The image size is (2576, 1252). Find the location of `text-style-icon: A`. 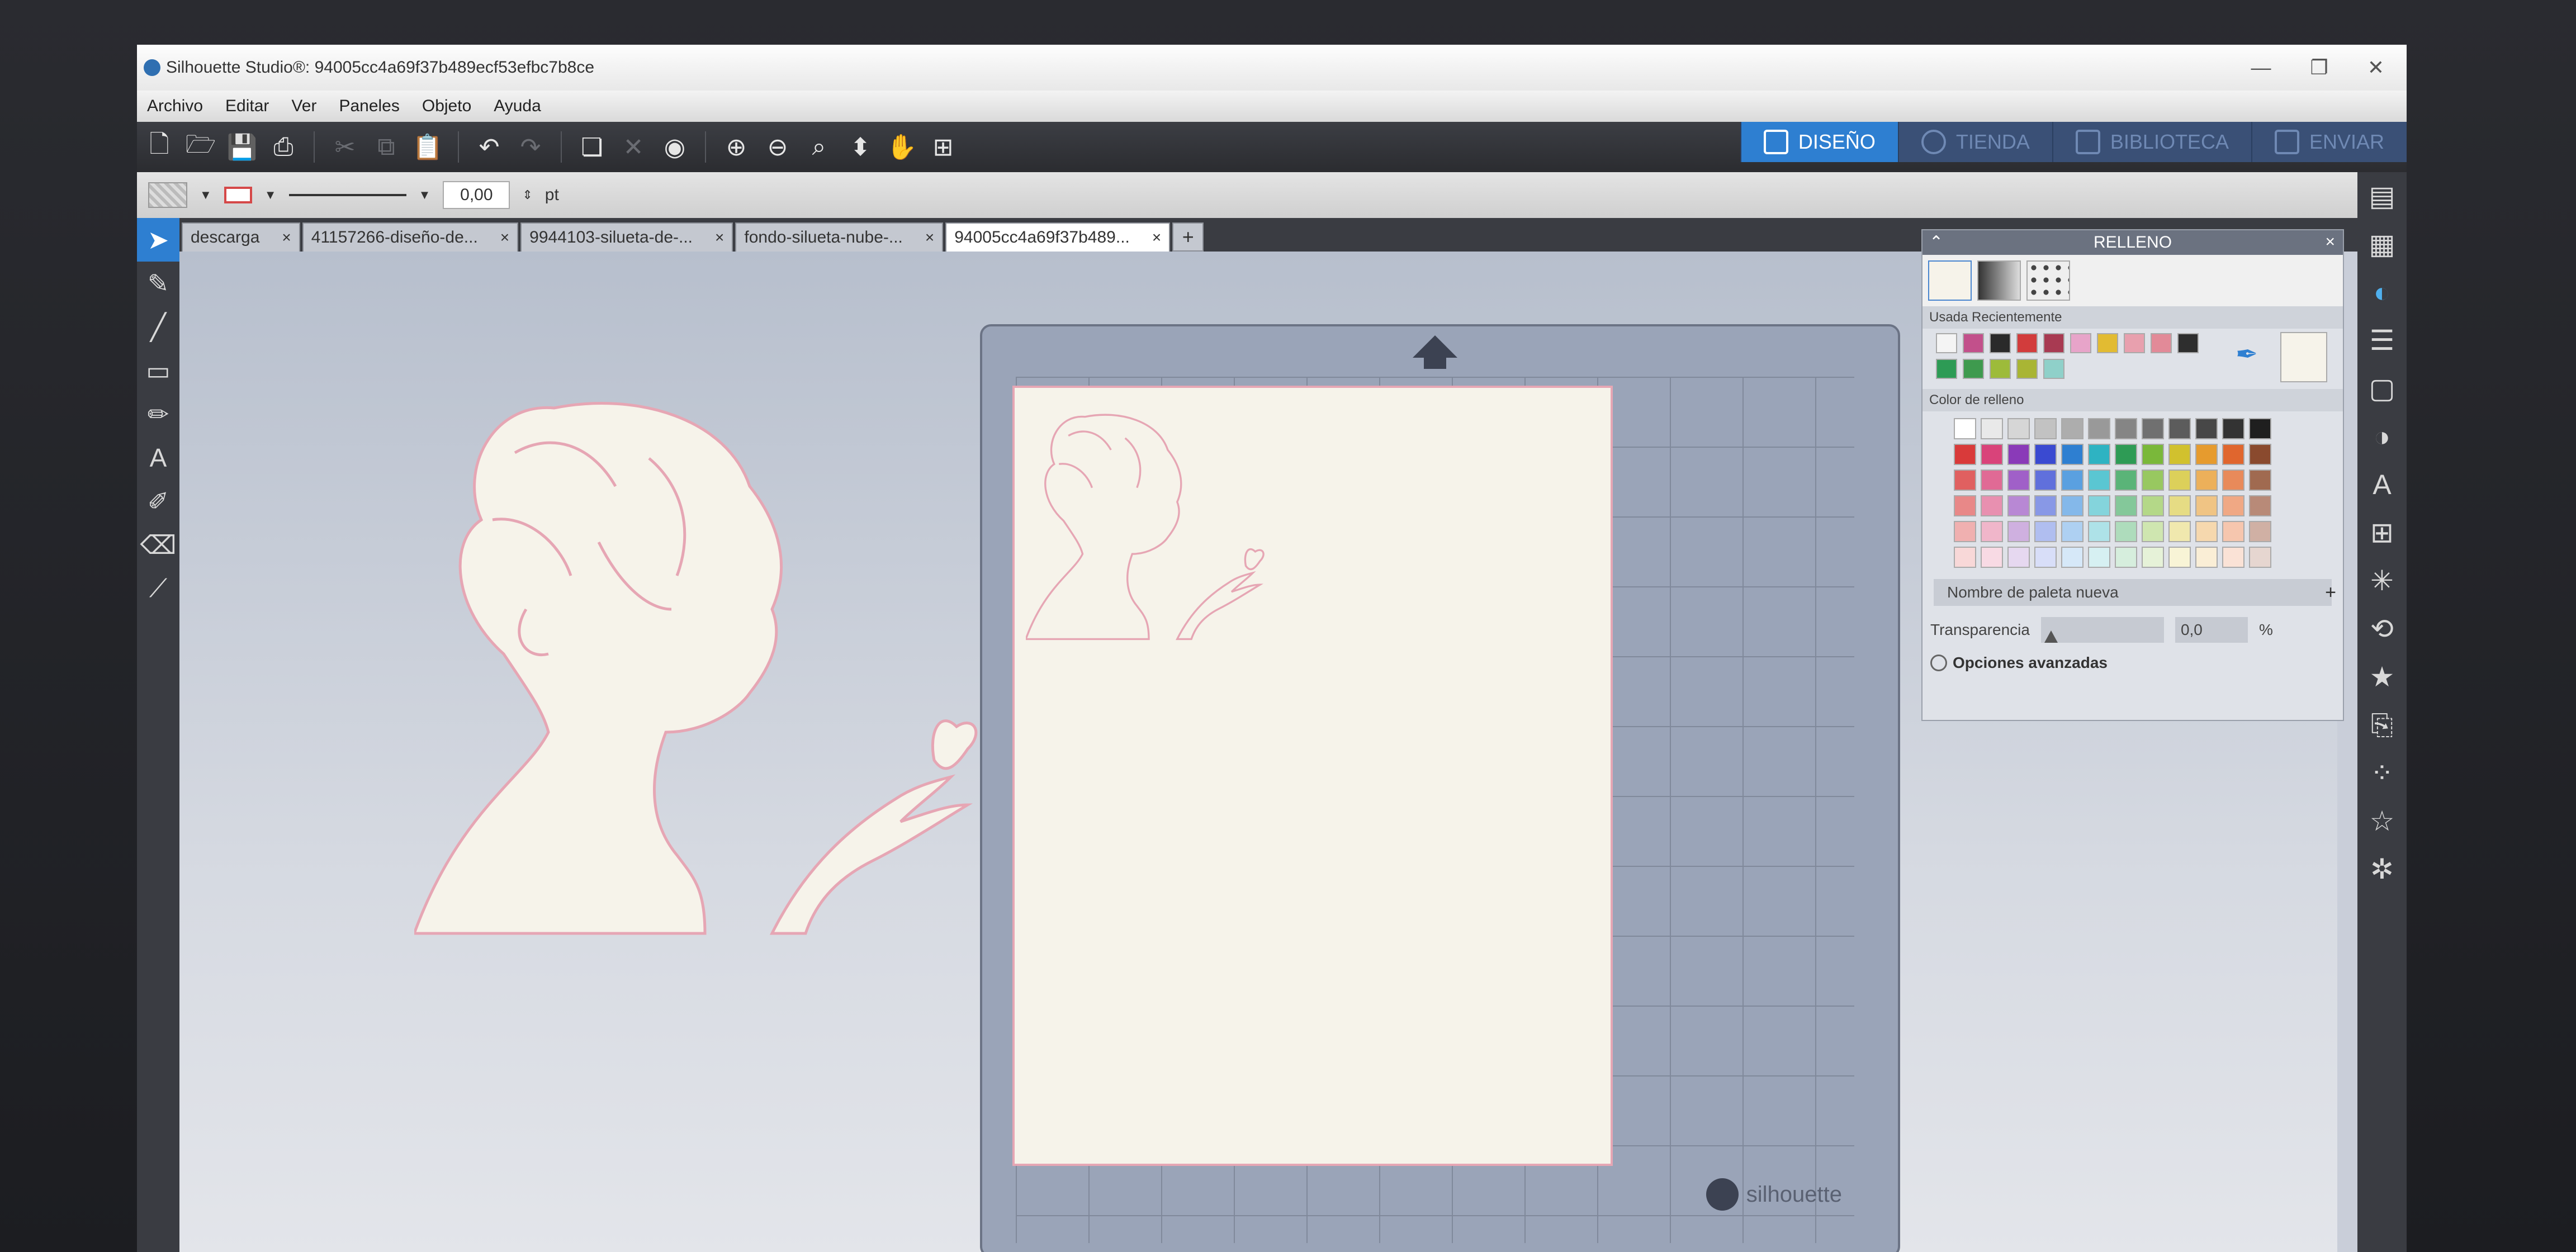

text-style-icon: A is located at coordinates (2382, 485).